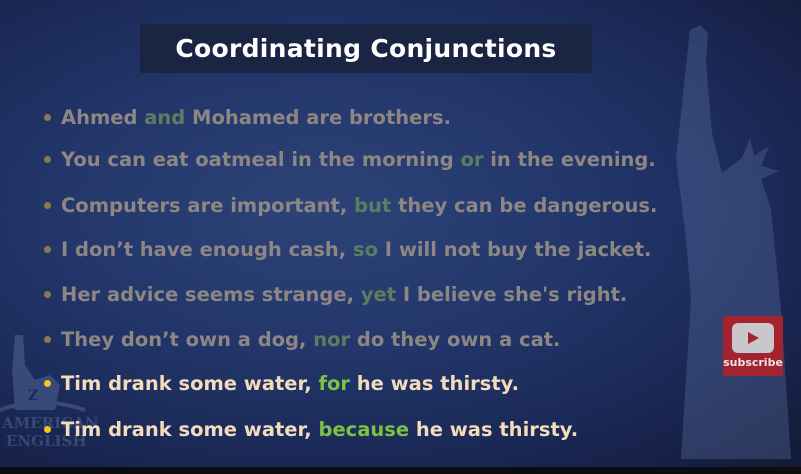  I want to click on sentence-before: Computers are important,, so click(208, 205).